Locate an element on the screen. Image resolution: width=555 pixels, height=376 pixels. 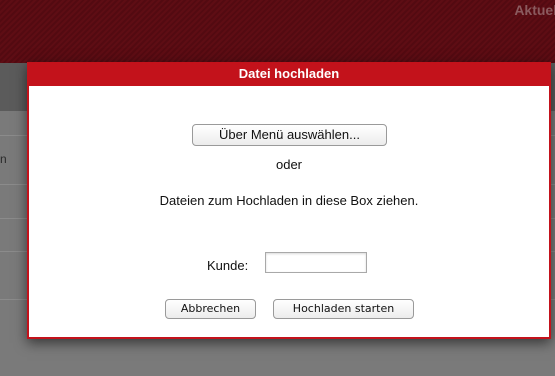
start-upload-button: Hochladen starten is located at coordinates (343, 309).